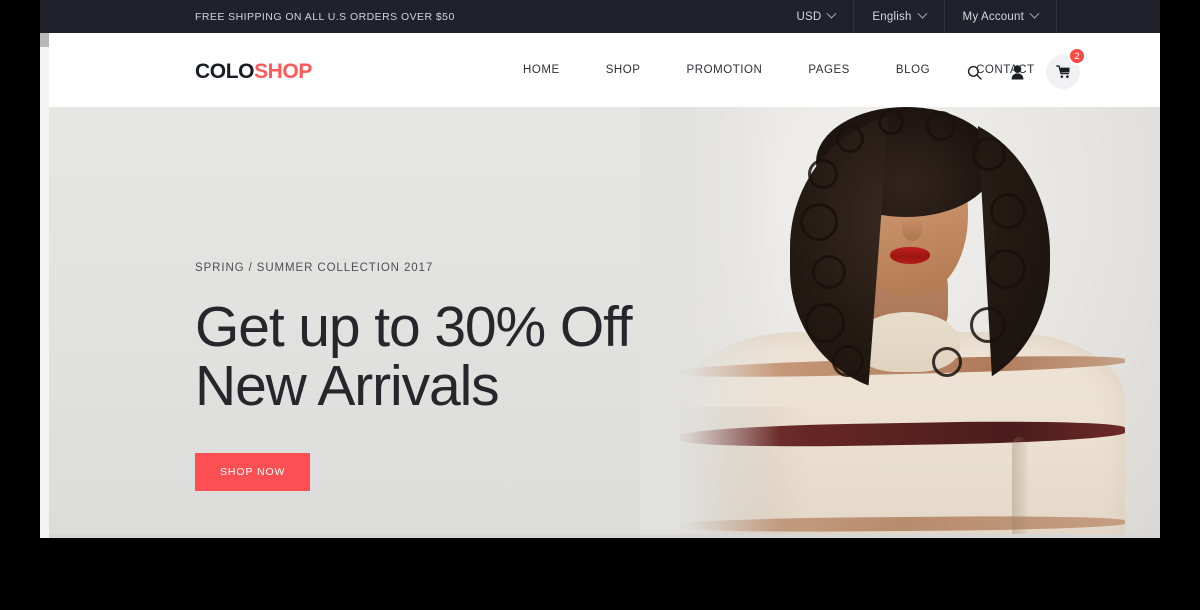 Image resolution: width=1200 pixels, height=610 pixels. Describe the element at coordinates (912, 230) in the screenshot. I see `model-nose` at that location.